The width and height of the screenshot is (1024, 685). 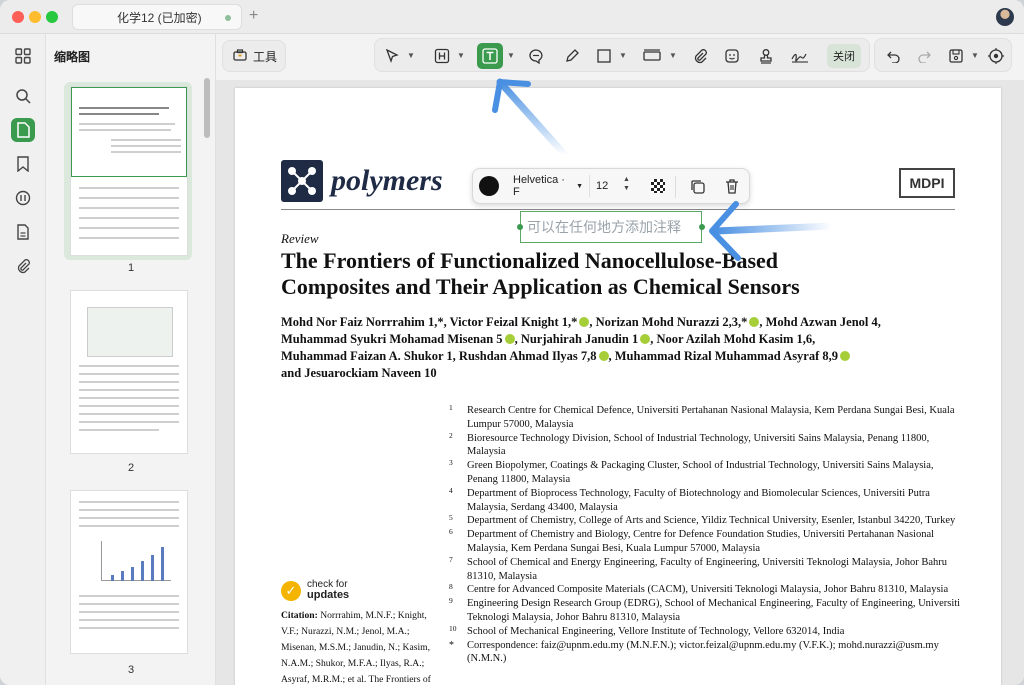 I want to click on search-icon, so click(x=23, y=96).